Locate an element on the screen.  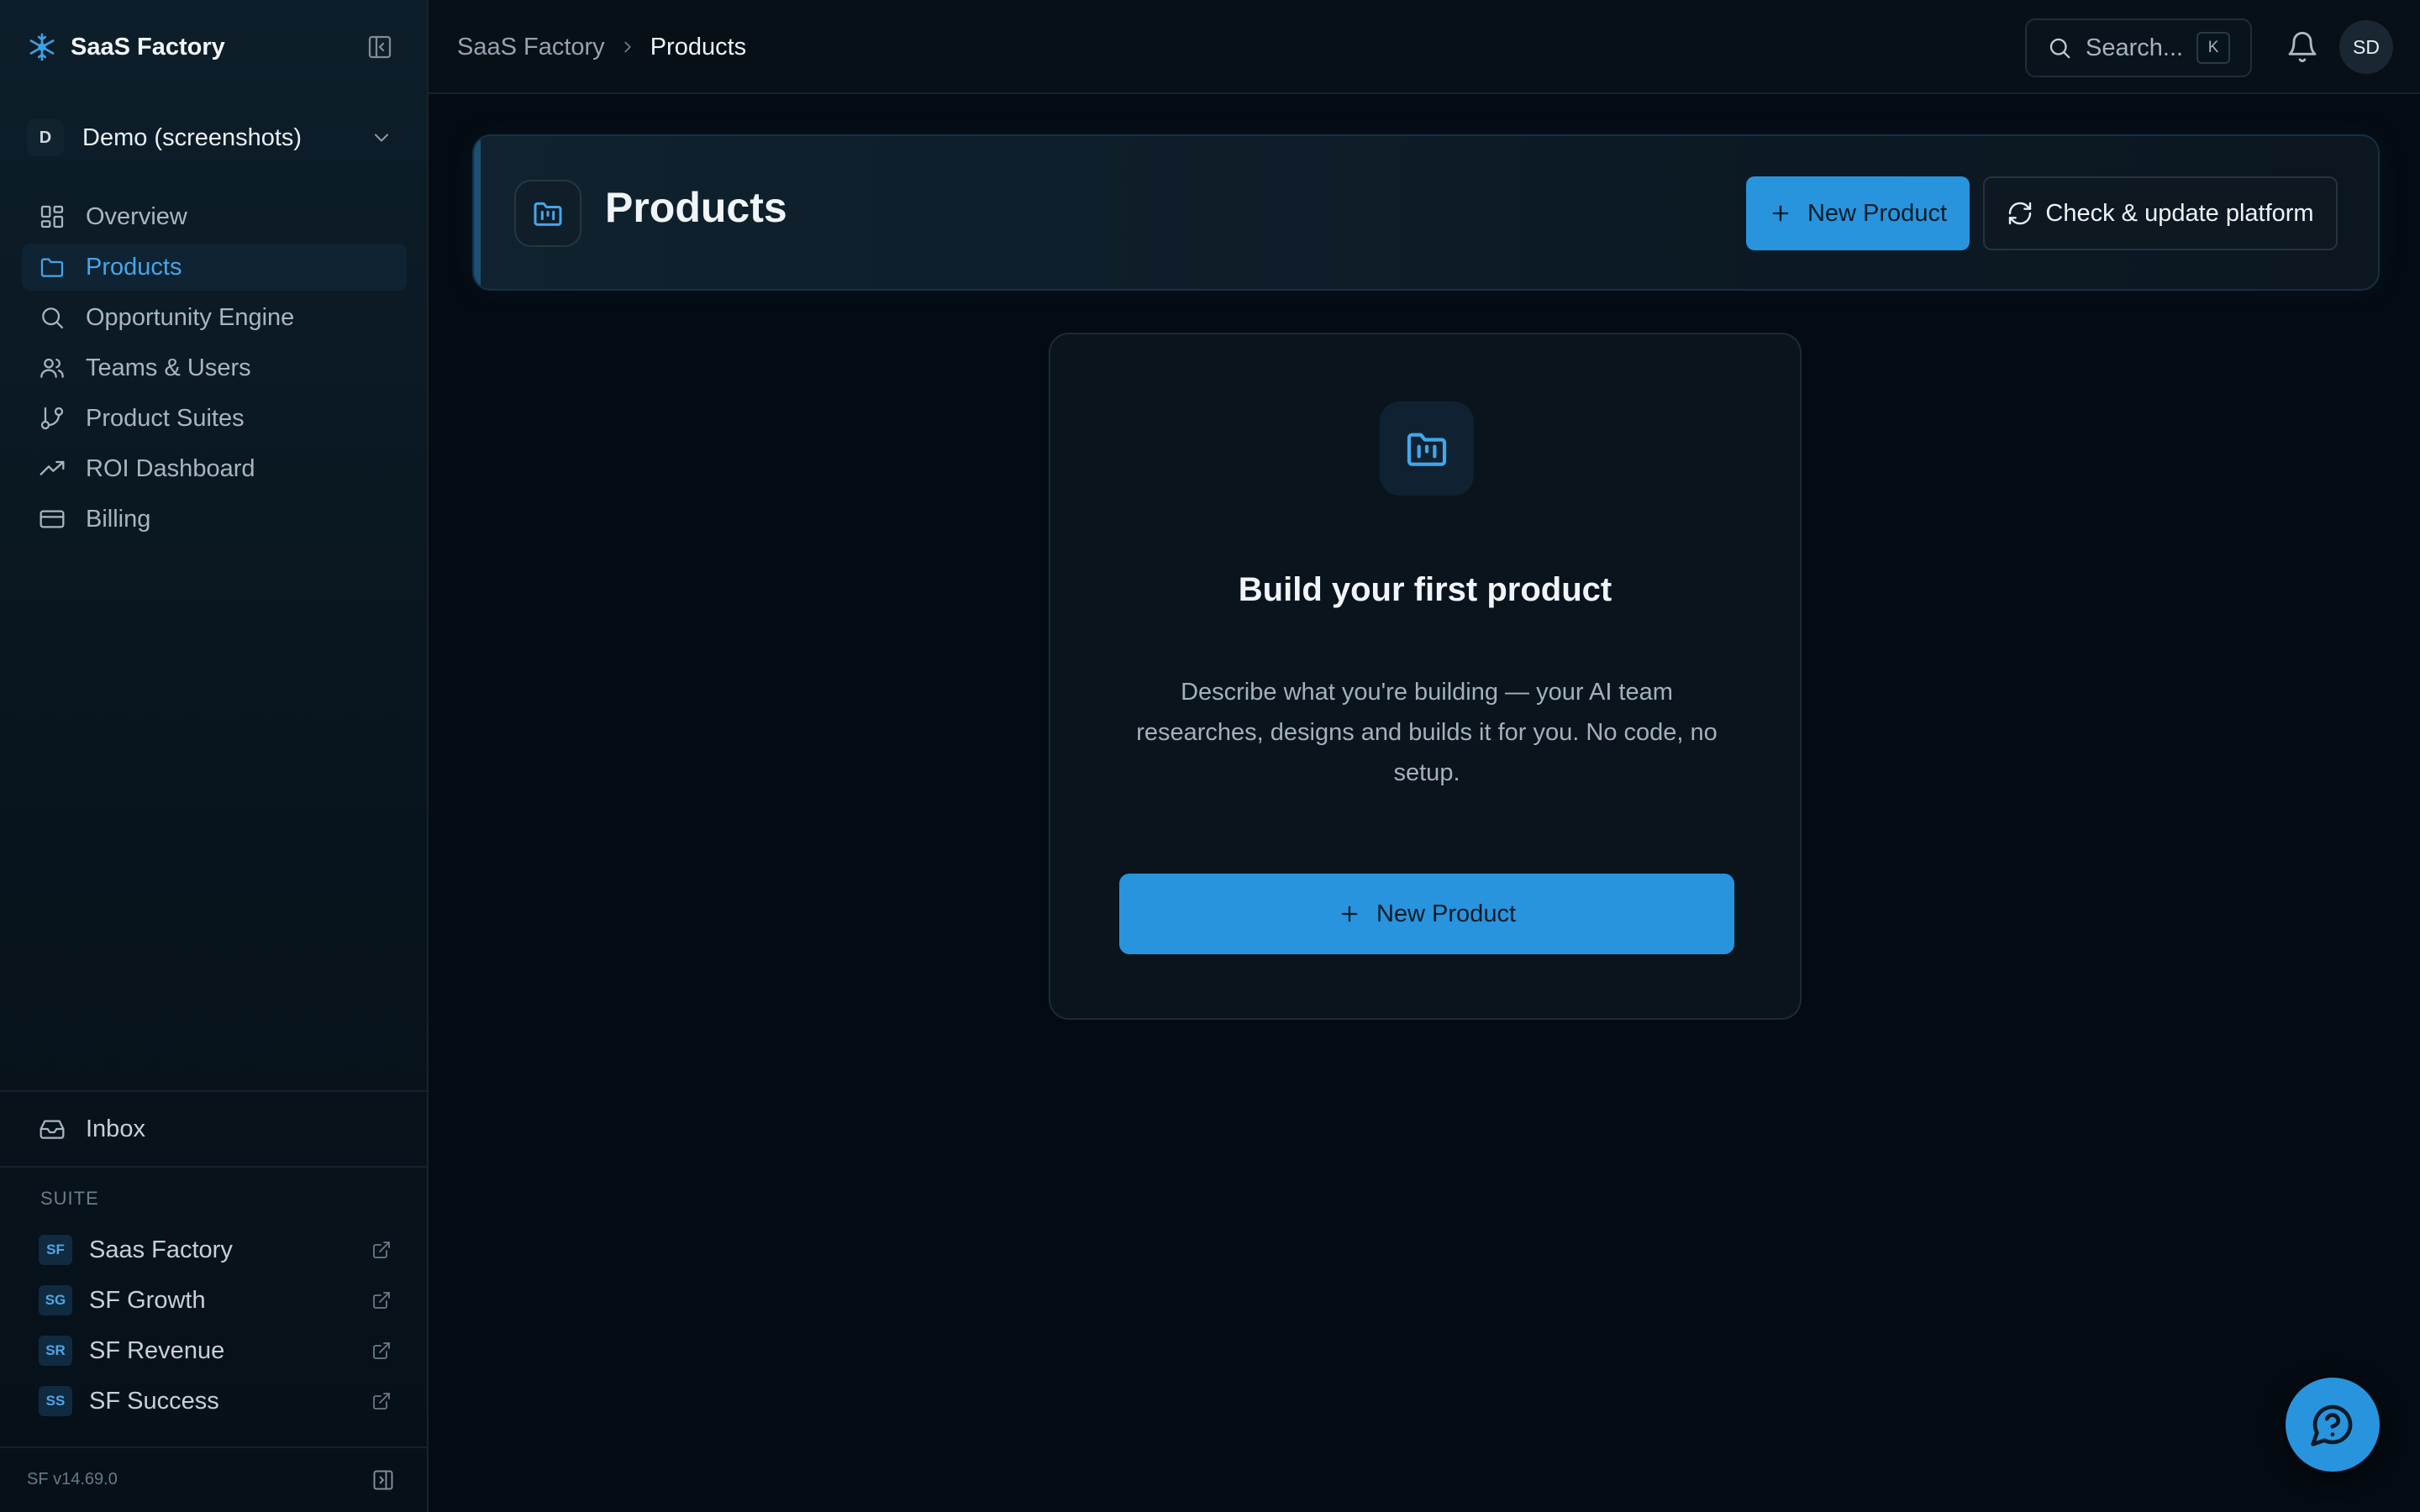
sidebar-collapse-icon is located at coordinates (379, 47).